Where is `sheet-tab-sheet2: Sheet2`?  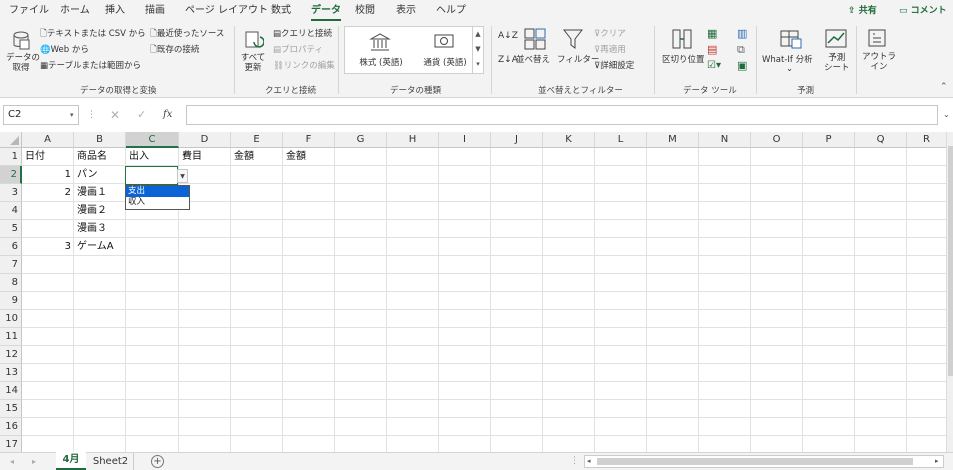
sheet-tab-sheet2: Sheet2 is located at coordinates (111, 461).